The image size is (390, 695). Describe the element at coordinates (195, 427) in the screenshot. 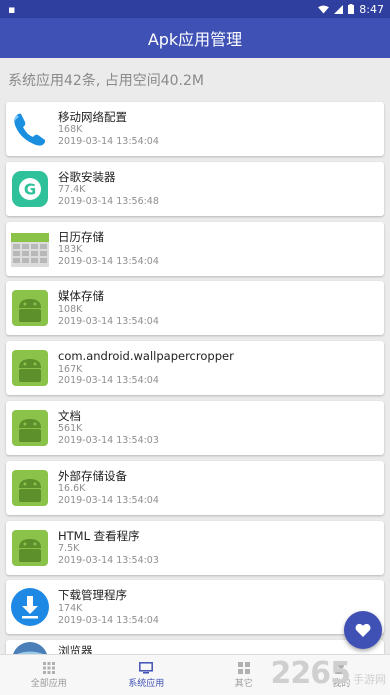

I see `list-item: 文档 561K 2019-03-14 13:54:03` at that location.